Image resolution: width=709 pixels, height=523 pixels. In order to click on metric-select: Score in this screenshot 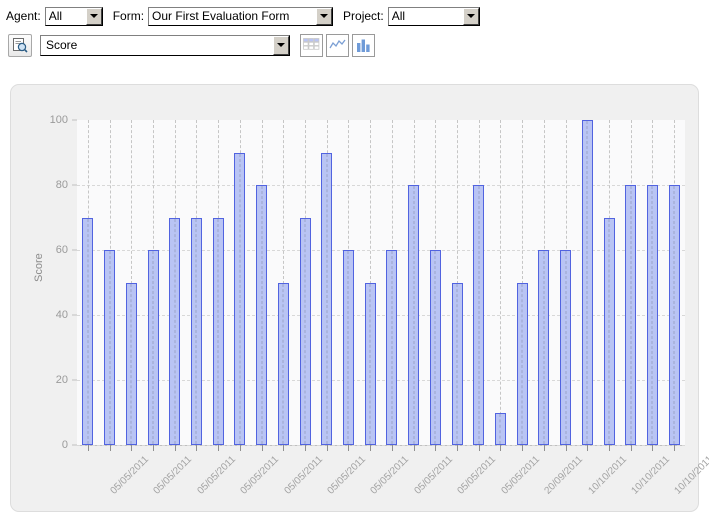, I will do `click(165, 45)`.